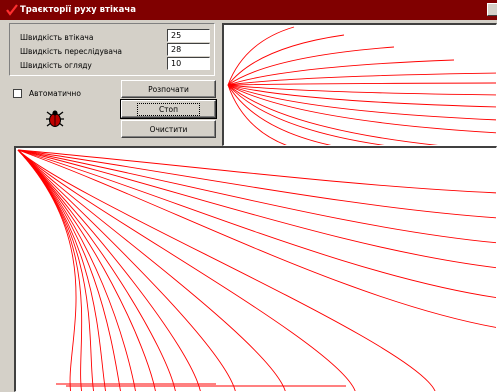 The width and height of the screenshot is (497, 392). What do you see at coordinates (17, 93) in the screenshot?
I see `checkbox-box` at bounding box center [17, 93].